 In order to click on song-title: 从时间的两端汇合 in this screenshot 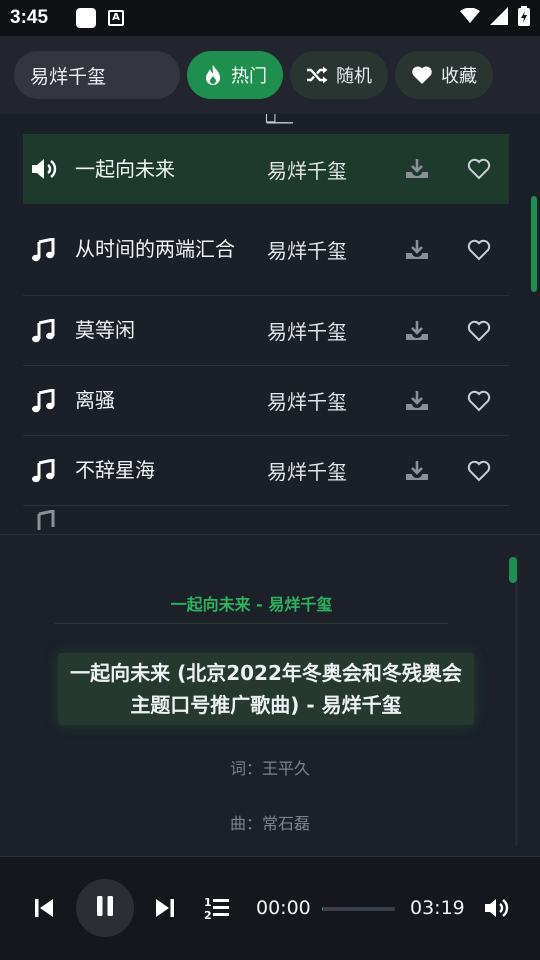, I will do `click(155, 249)`.